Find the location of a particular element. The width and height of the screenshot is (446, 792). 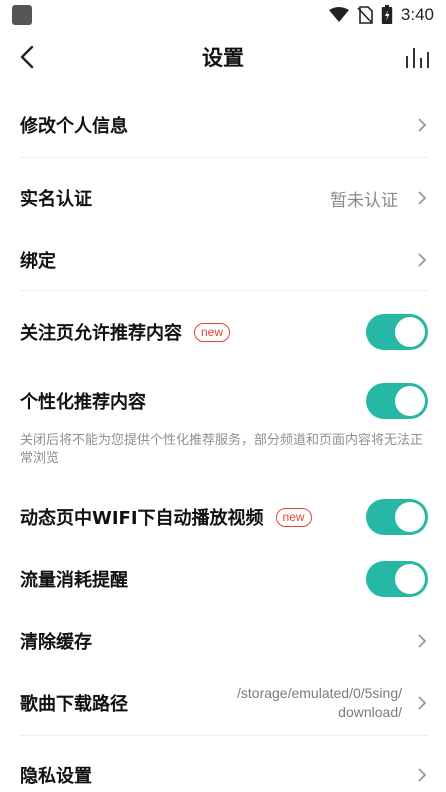

follow-recommend-toggle is located at coordinates (397, 332).